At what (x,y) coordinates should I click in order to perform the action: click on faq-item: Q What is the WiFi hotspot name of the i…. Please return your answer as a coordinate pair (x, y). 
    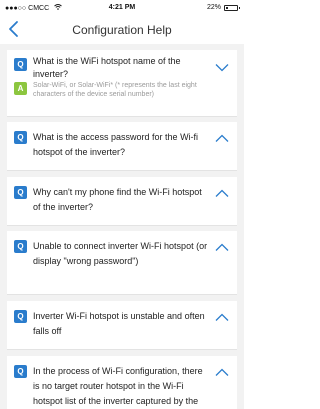
    Looking at the image, I should click on (122, 83).